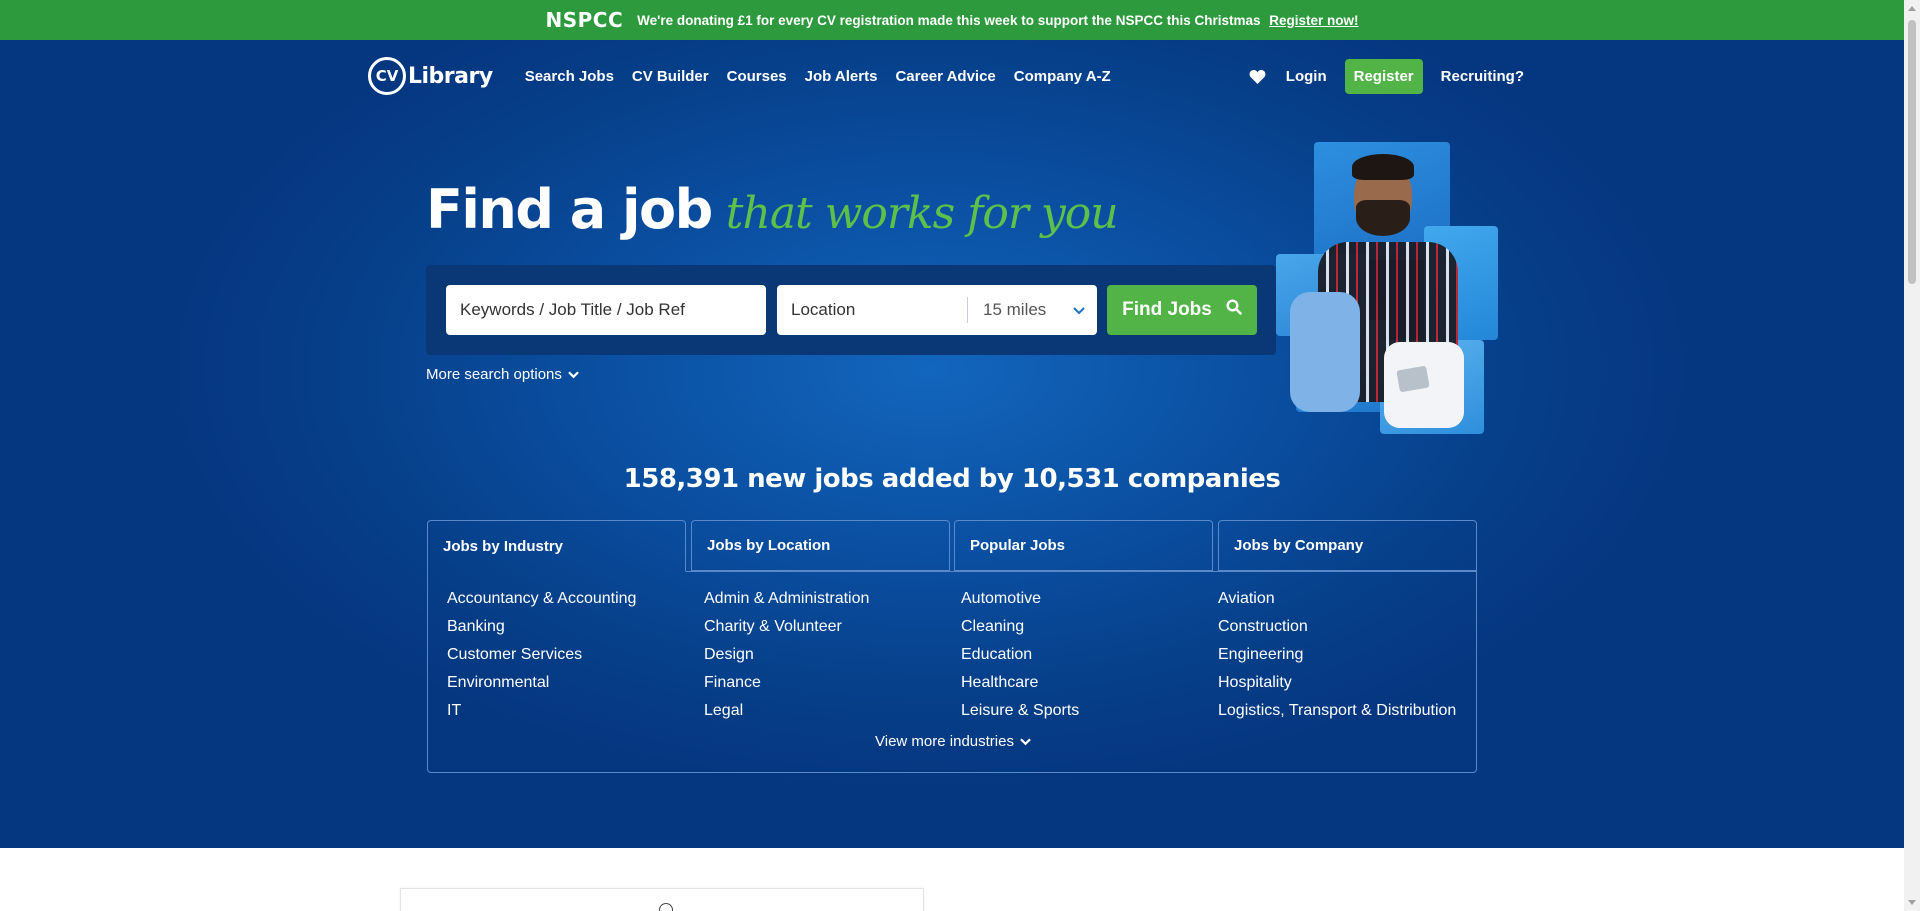 The height and width of the screenshot is (911, 1920). Describe the element at coordinates (1062, 76) in the screenshot. I see `nav-company-a-z: Company A-Z` at that location.